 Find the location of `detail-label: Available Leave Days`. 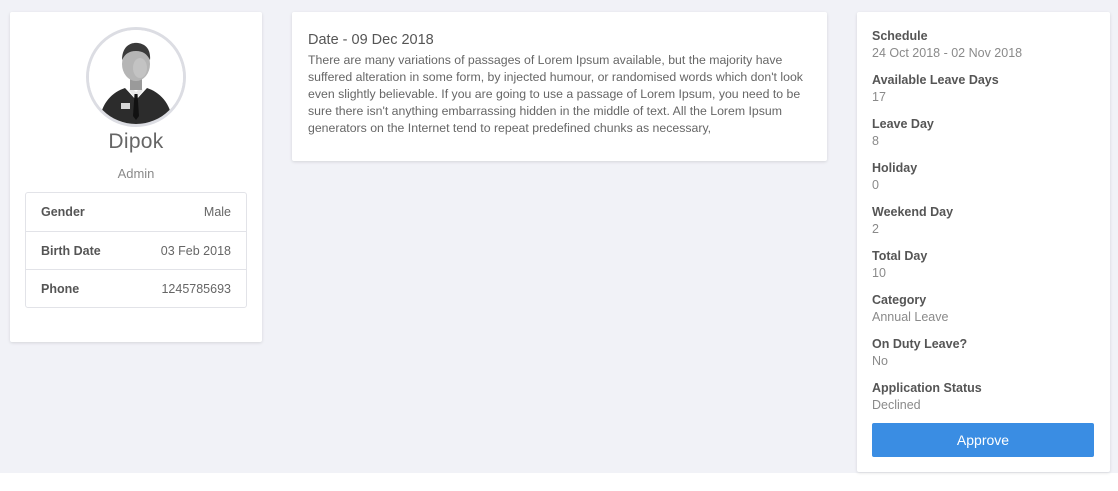

detail-label: Available Leave Days is located at coordinates (935, 80).